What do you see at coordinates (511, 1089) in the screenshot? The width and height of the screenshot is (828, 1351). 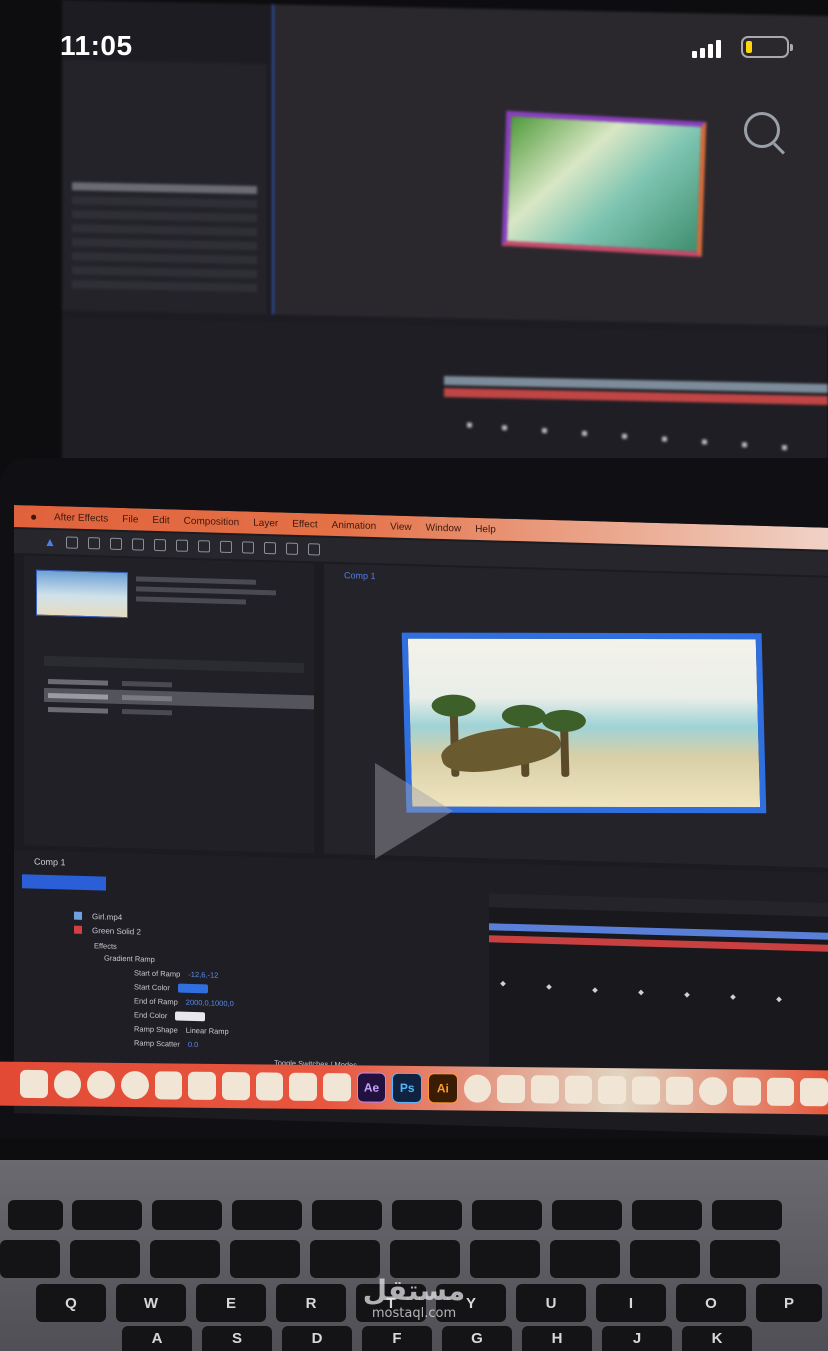 I see `vlc-icon` at bounding box center [511, 1089].